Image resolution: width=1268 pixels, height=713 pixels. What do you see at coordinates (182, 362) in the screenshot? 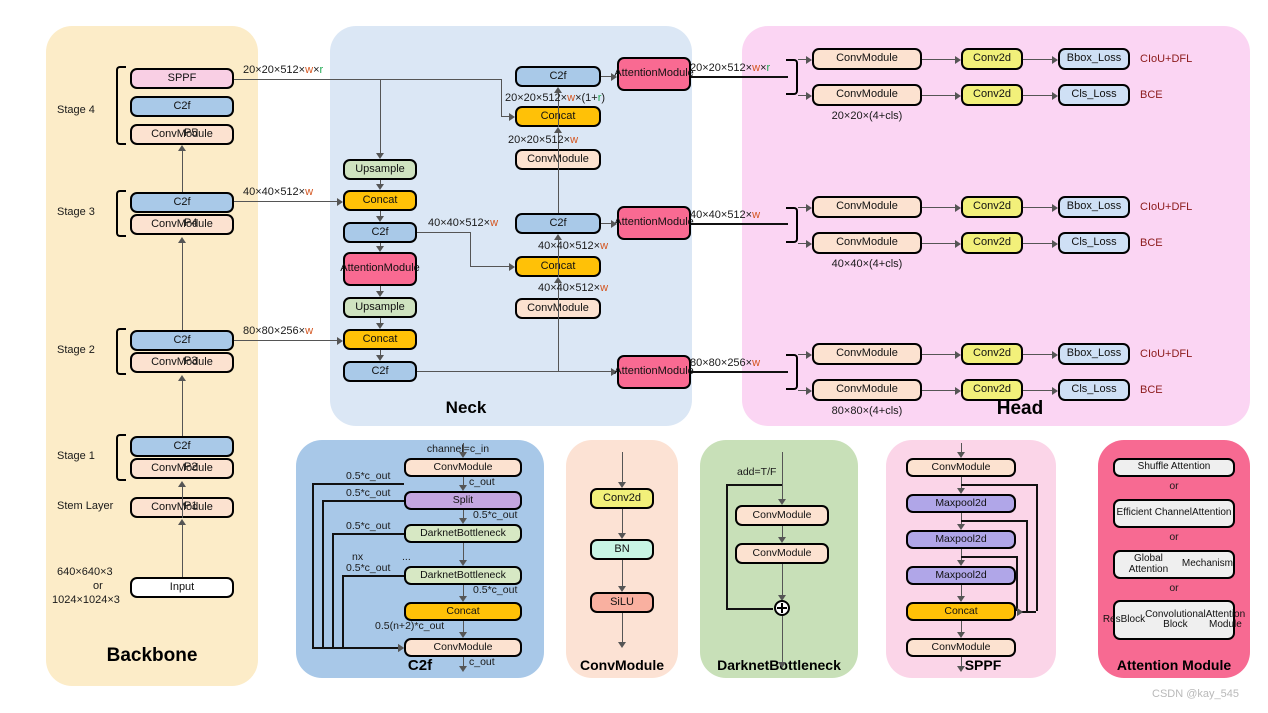
I see `backbone-stage2-convmodule: ConvModule` at bounding box center [182, 362].